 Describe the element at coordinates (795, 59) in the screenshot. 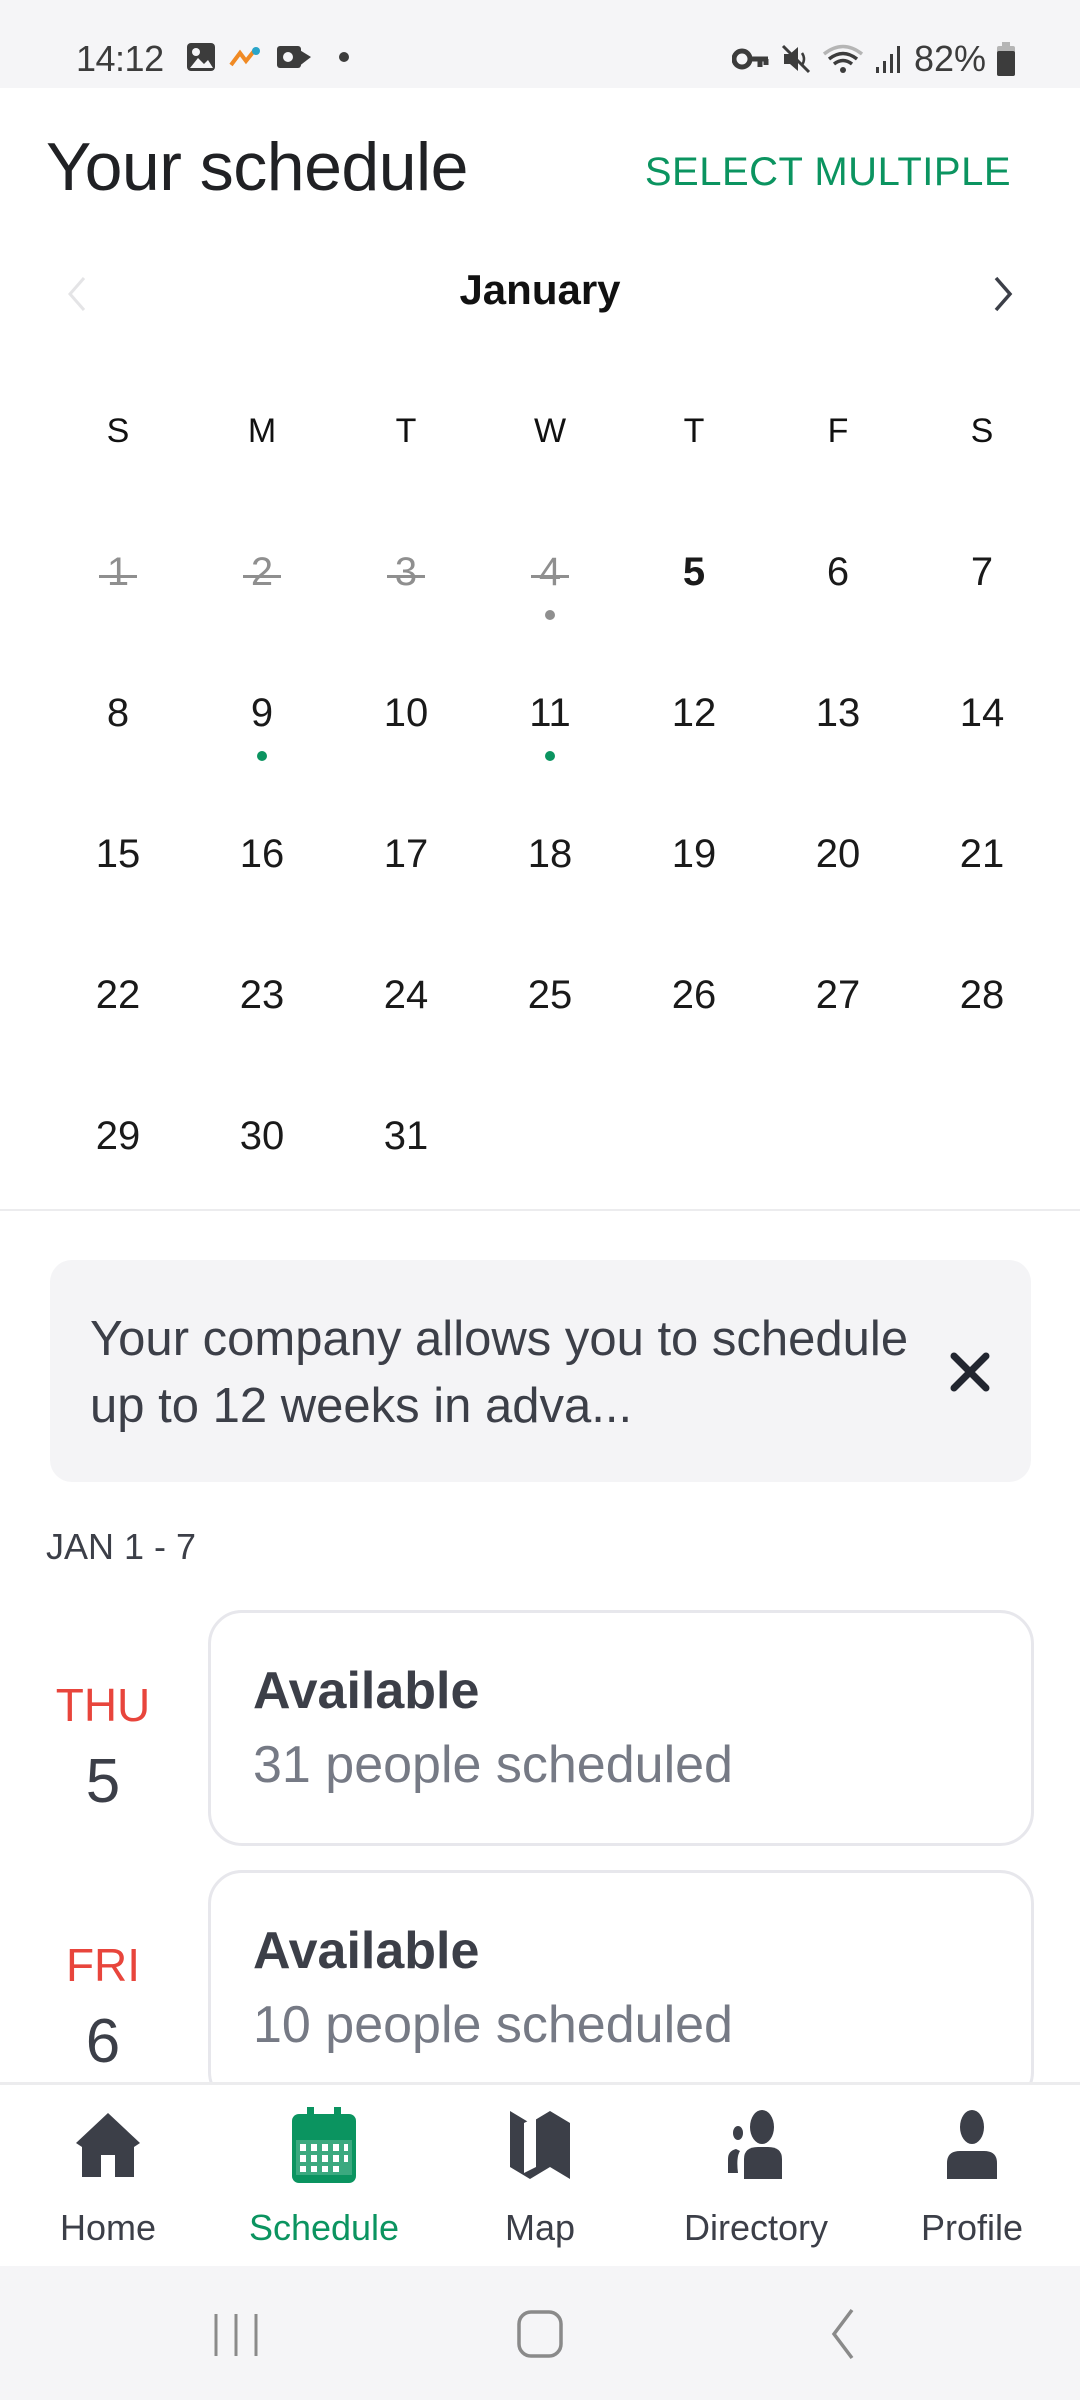

I see `mute-icon` at that location.